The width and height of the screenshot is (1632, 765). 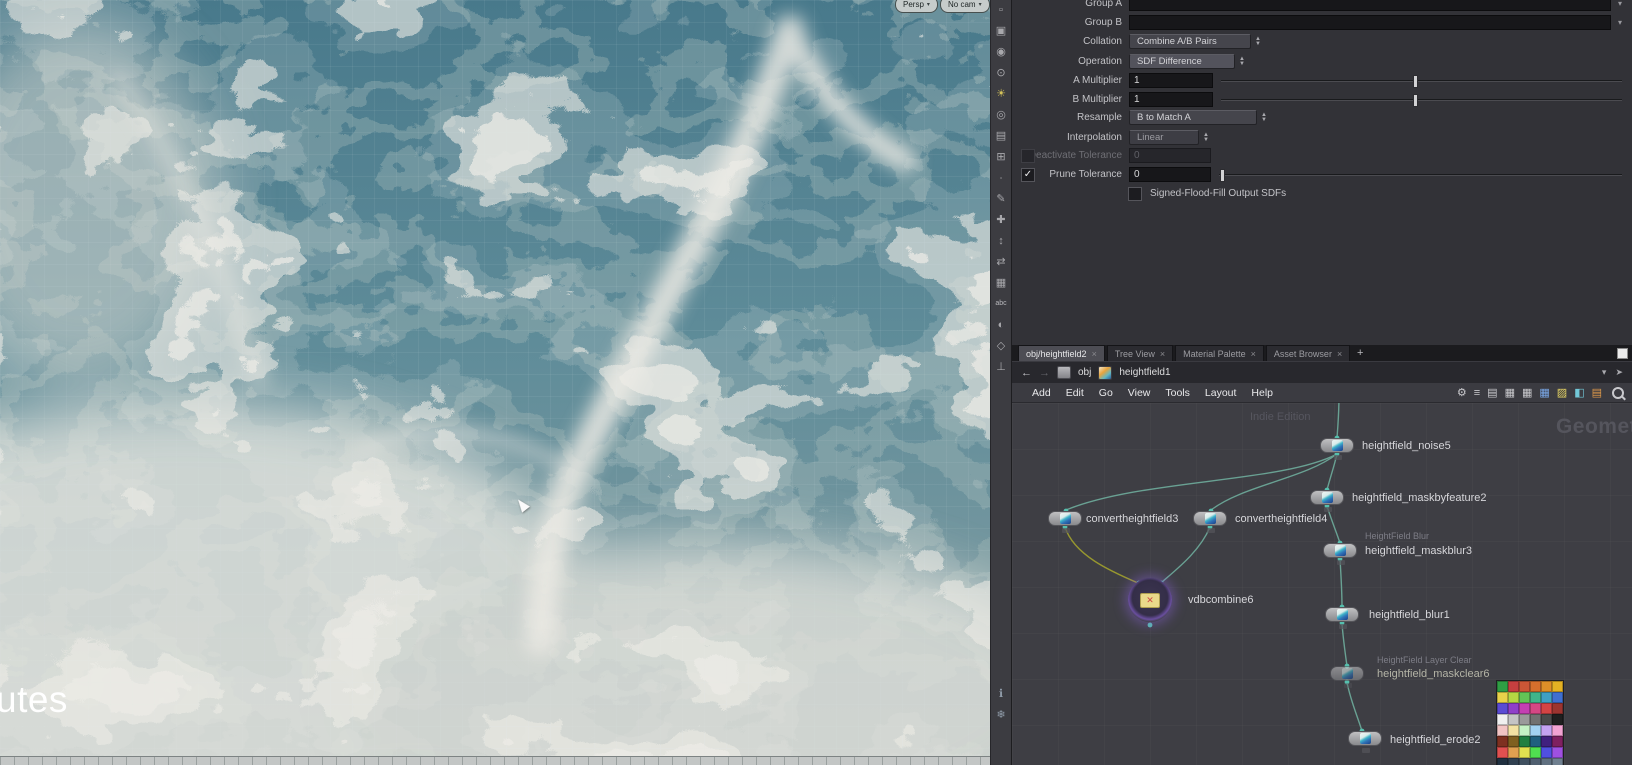 I want to click on prune-tolerance-checkbox: ✓, so click(x=1028, y=175).